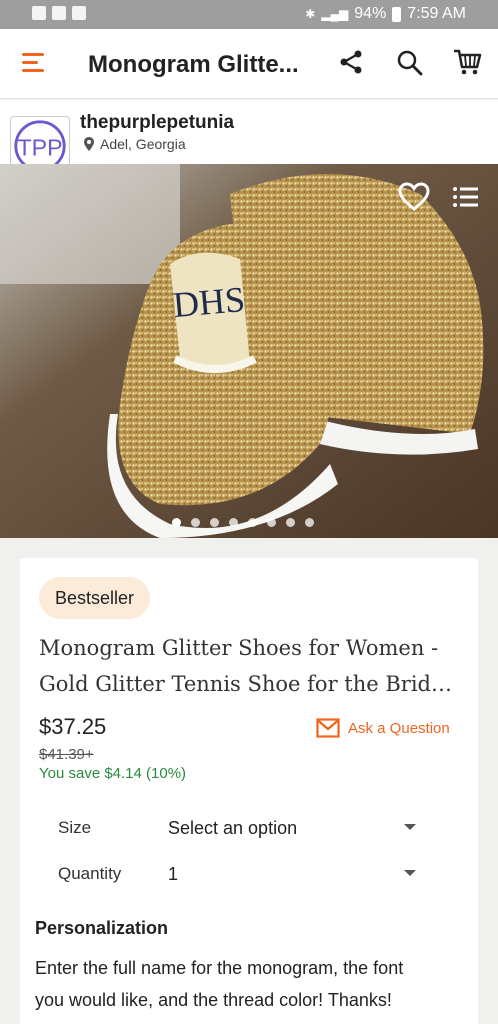 This screenshot has height=1024, width=498. Describe the element at coordinates (310, 14) in the screenshot. I see `bluetooth-icon: ✱` at that location.